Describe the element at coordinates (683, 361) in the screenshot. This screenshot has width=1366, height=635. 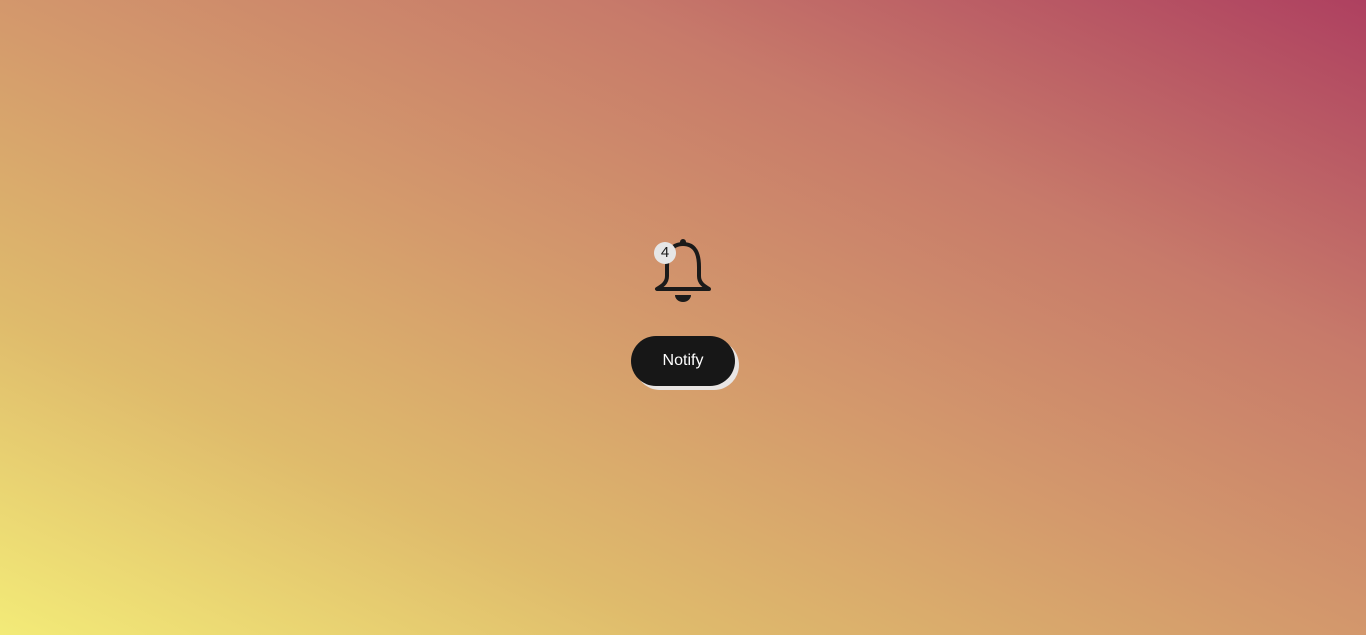
I see `notify-button: Notify` at that location.